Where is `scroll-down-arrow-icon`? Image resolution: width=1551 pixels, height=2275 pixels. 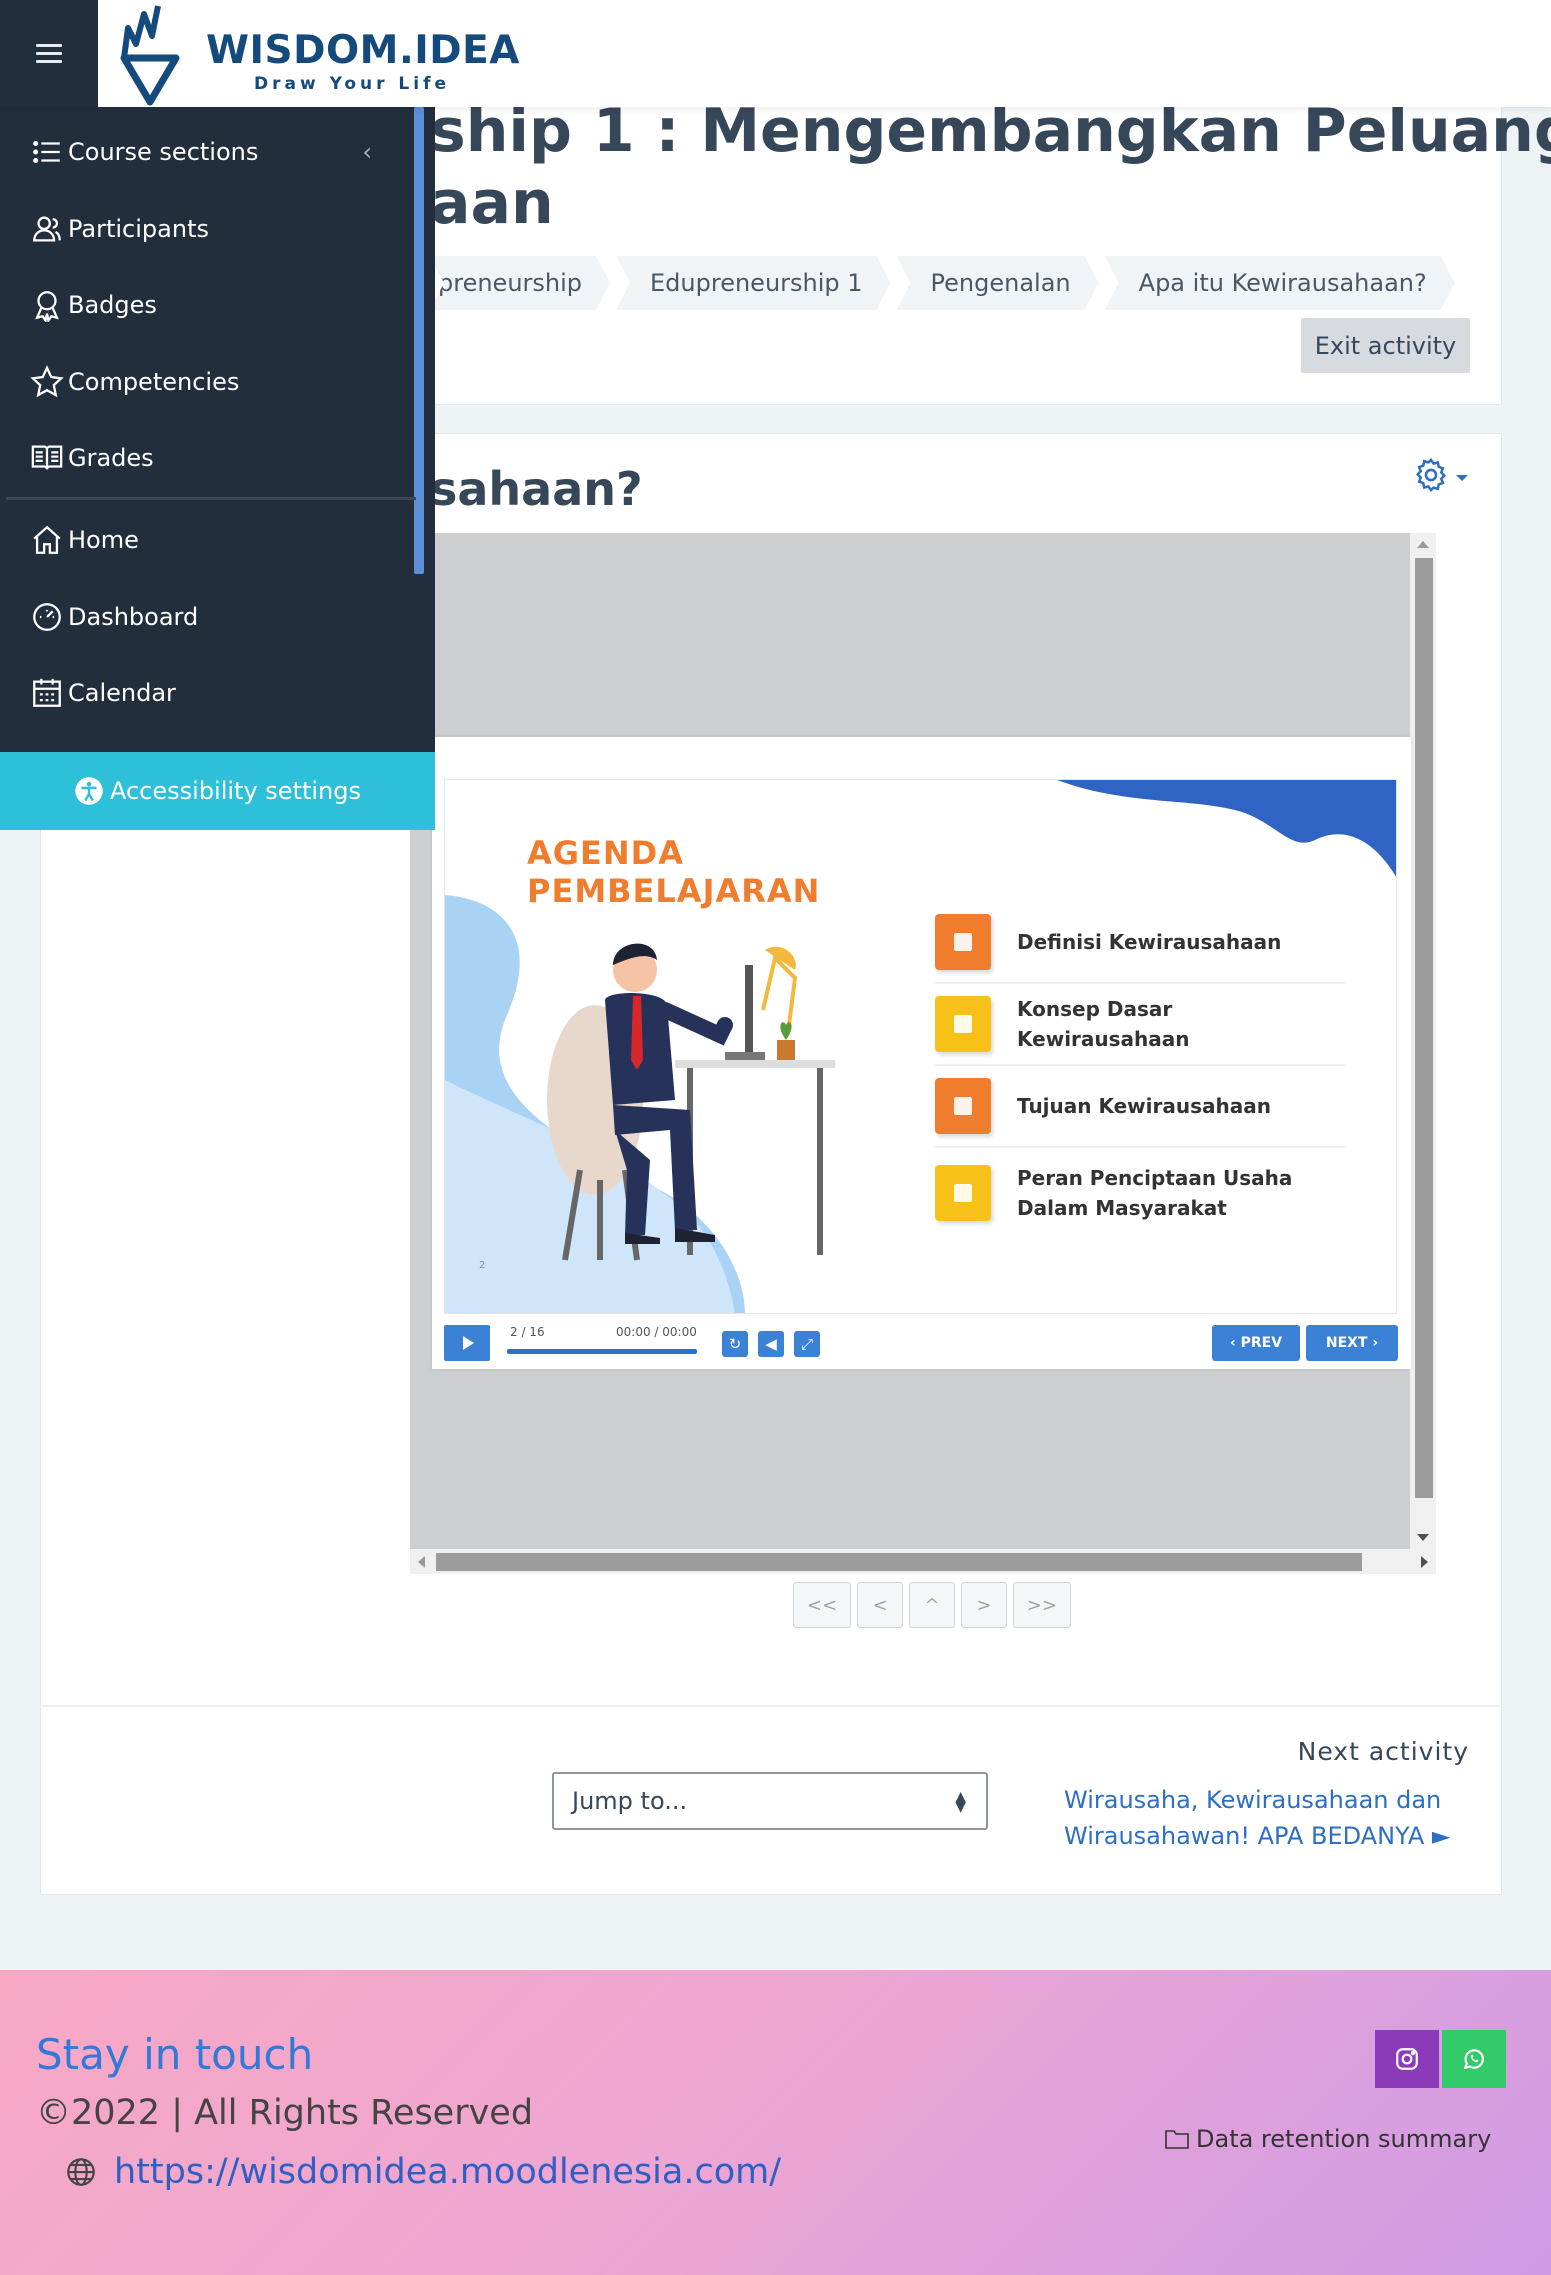
scroll-down-arrow-icon is located at coordinates (1423, 1537).